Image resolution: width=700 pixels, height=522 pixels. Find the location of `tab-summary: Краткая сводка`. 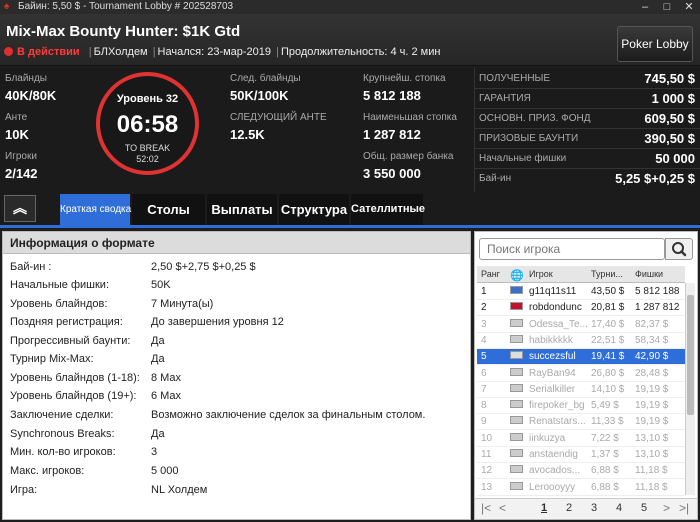

tab-summary: Краткая сводка is located at coordinates (95, 209).